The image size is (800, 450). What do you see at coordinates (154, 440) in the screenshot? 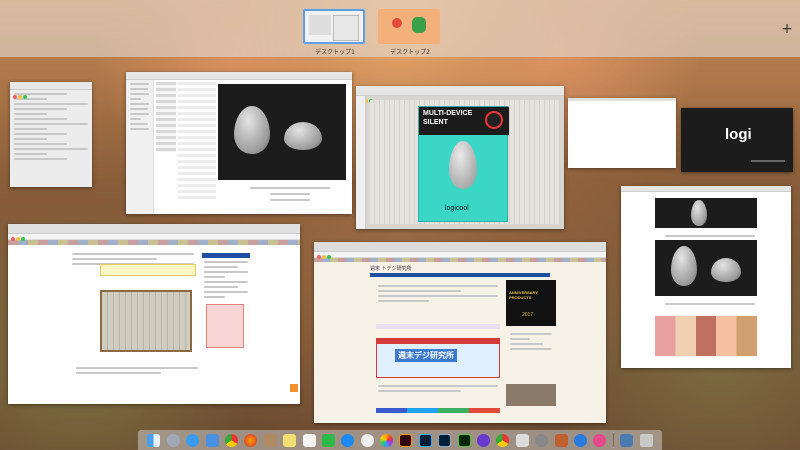
I see `finder-icon` at bounding box center [154, 440].